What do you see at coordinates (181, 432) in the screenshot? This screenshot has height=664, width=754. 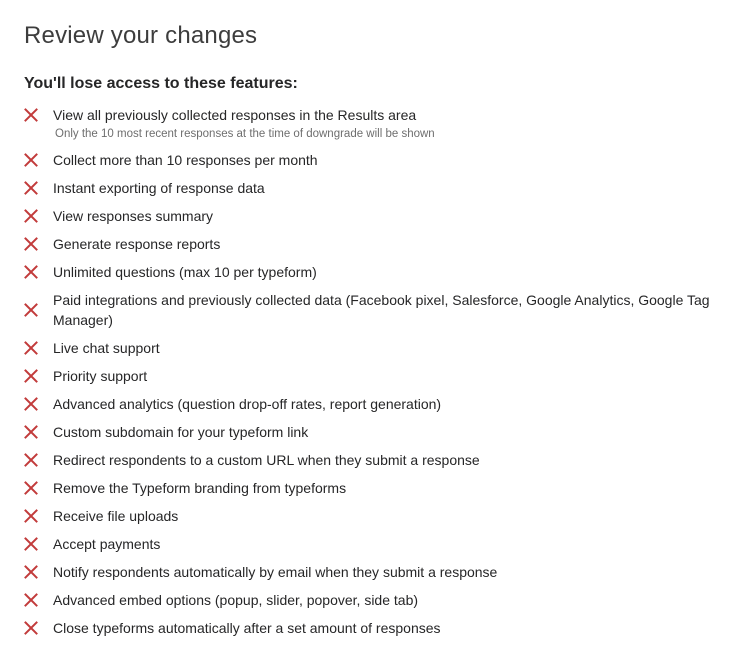 I see `feature-label: Custom subdomain for your typeform link` at bounding box center [181, 432].